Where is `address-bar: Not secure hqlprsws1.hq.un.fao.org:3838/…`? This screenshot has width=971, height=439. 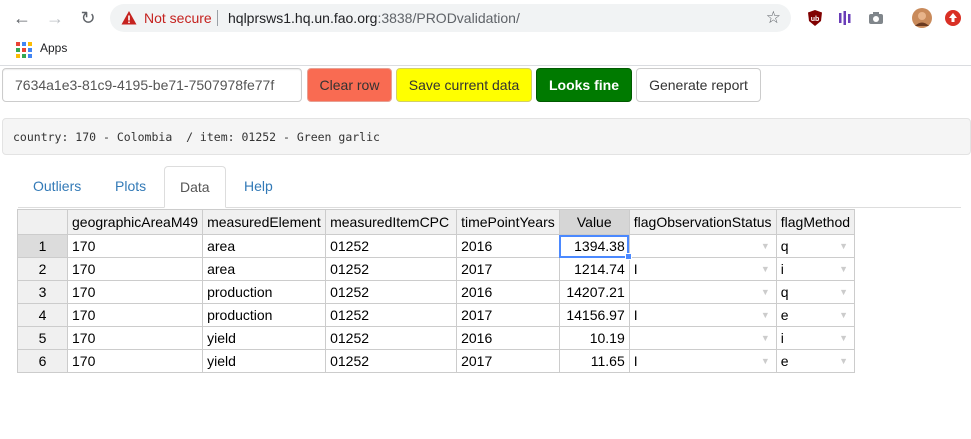 address-bar: Not secure hqlprsws1.hq.un.fao.org:3838/… is located at coordinates (450, 18).